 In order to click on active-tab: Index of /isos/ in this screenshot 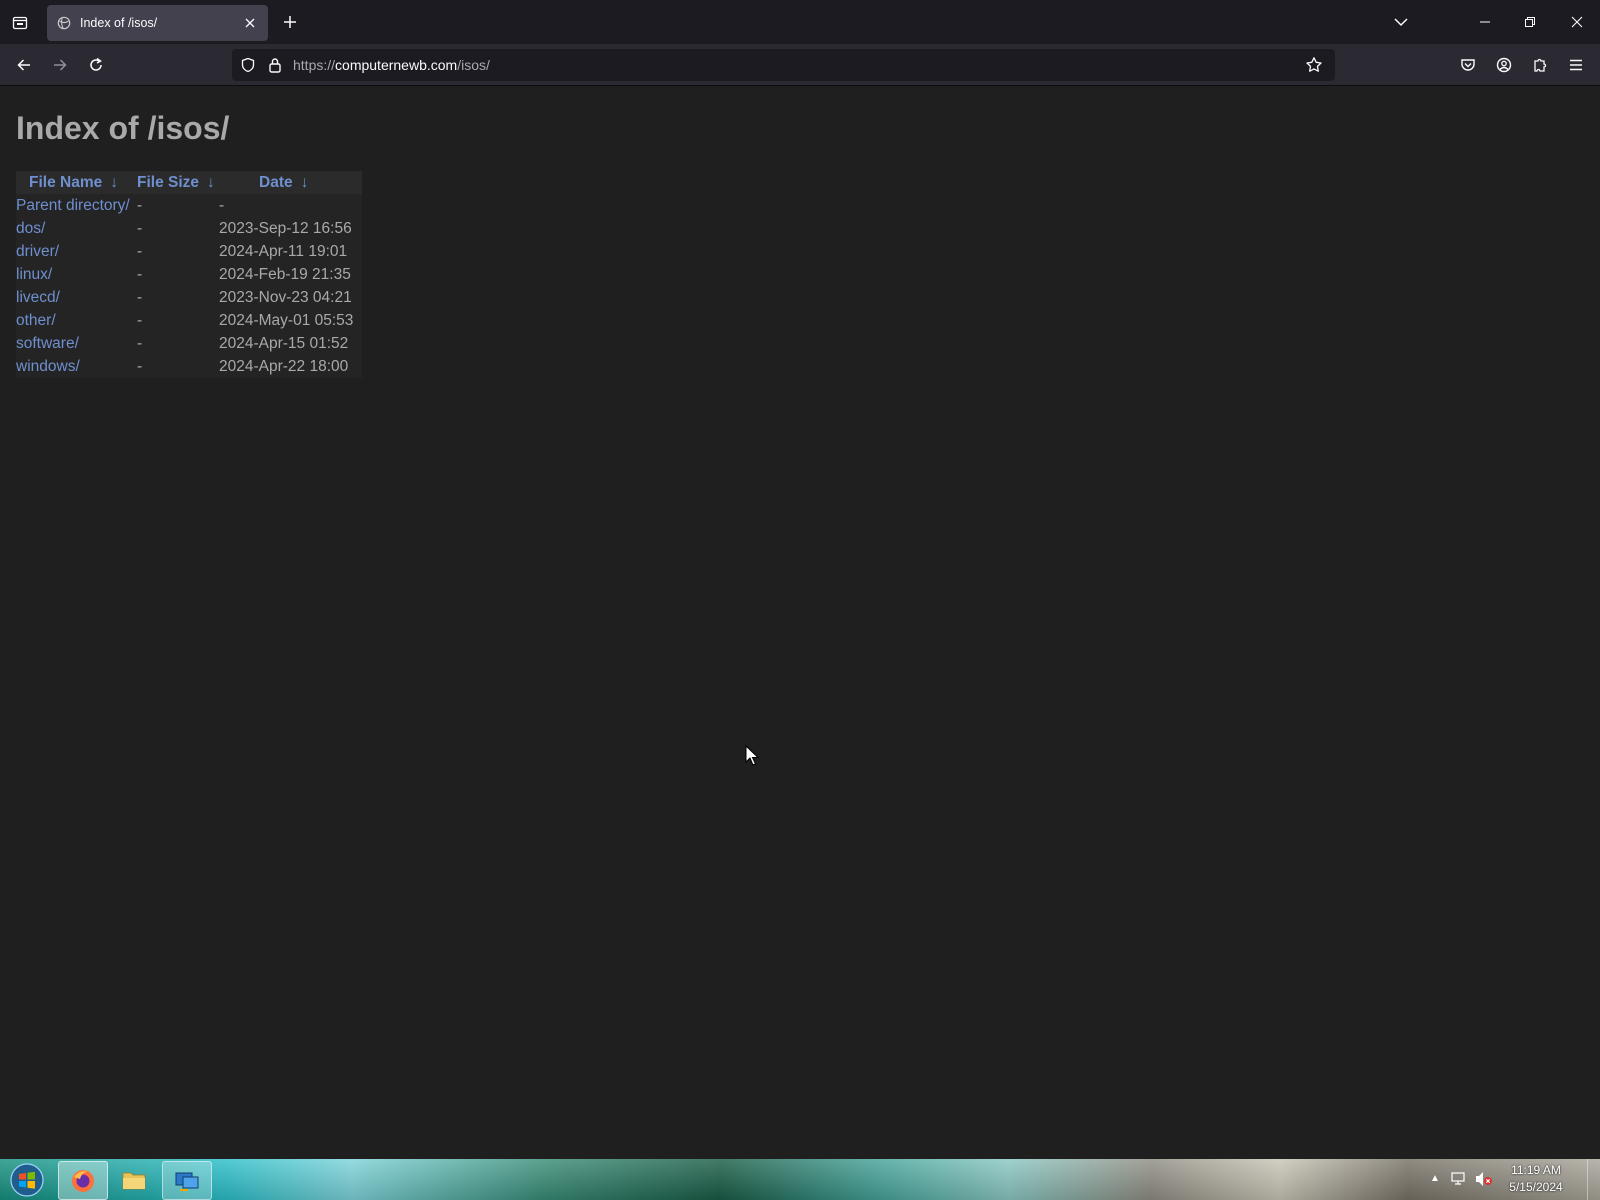, I will do `click(157, 23)`.